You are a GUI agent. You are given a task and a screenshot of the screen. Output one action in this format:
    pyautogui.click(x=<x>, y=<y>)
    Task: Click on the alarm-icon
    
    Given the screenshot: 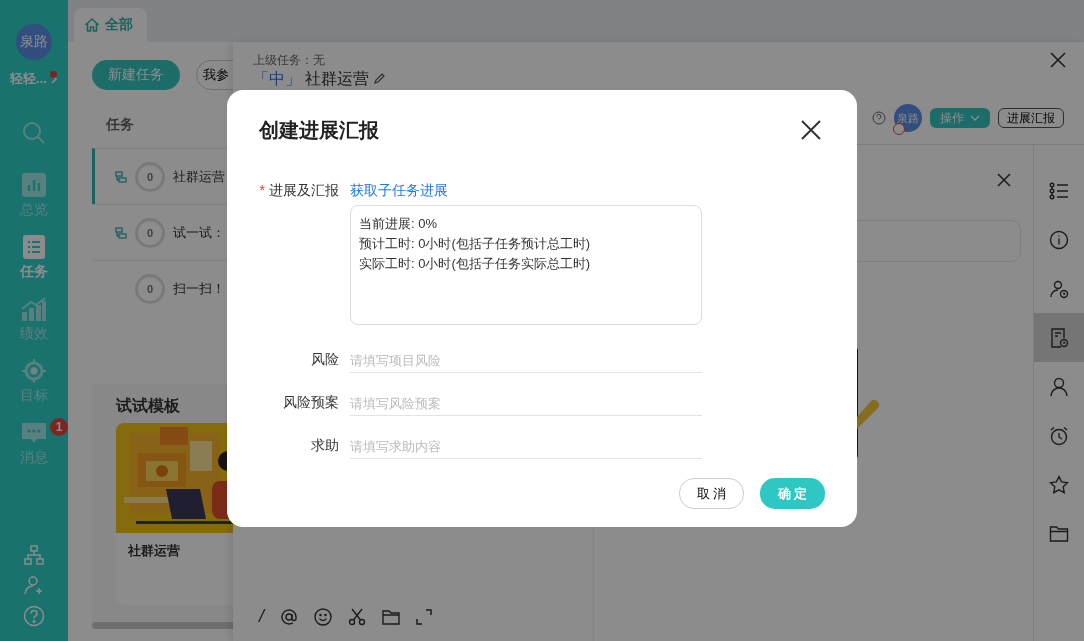 What is the action you would take?
    pyautogui.click(x=1059, y=435)
    